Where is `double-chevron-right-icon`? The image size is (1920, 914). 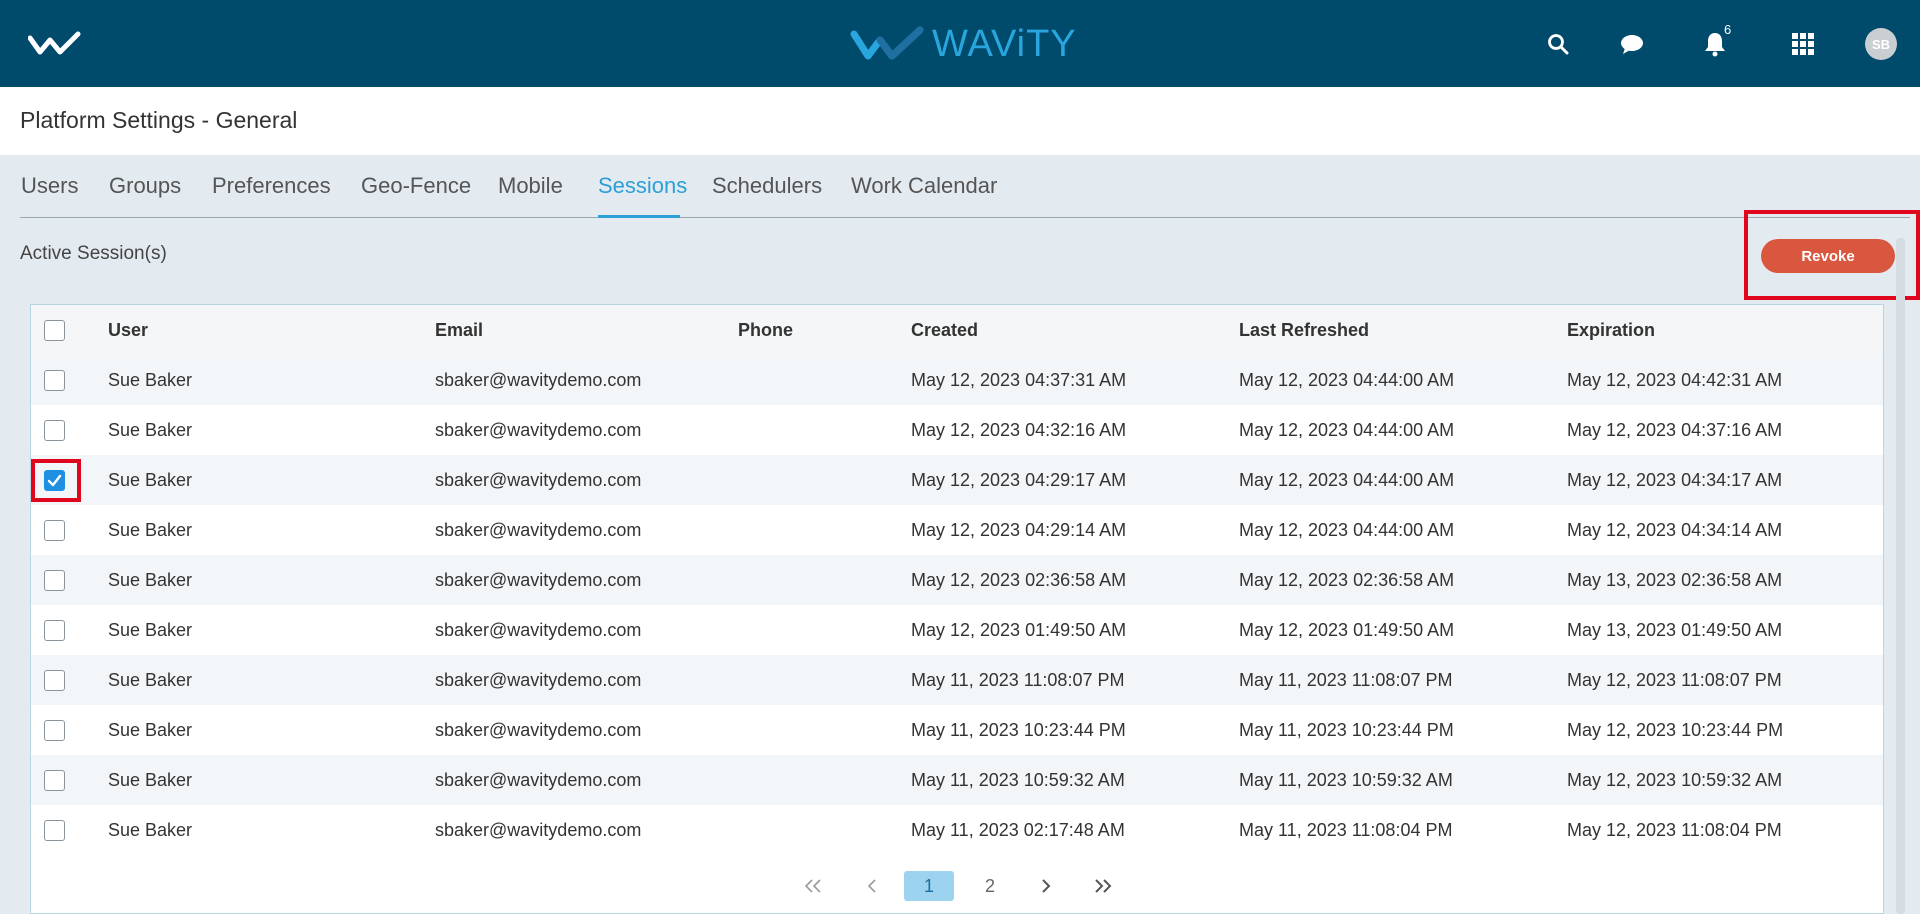
double-chevron-right-icon is located at coordinates (1102, 886).